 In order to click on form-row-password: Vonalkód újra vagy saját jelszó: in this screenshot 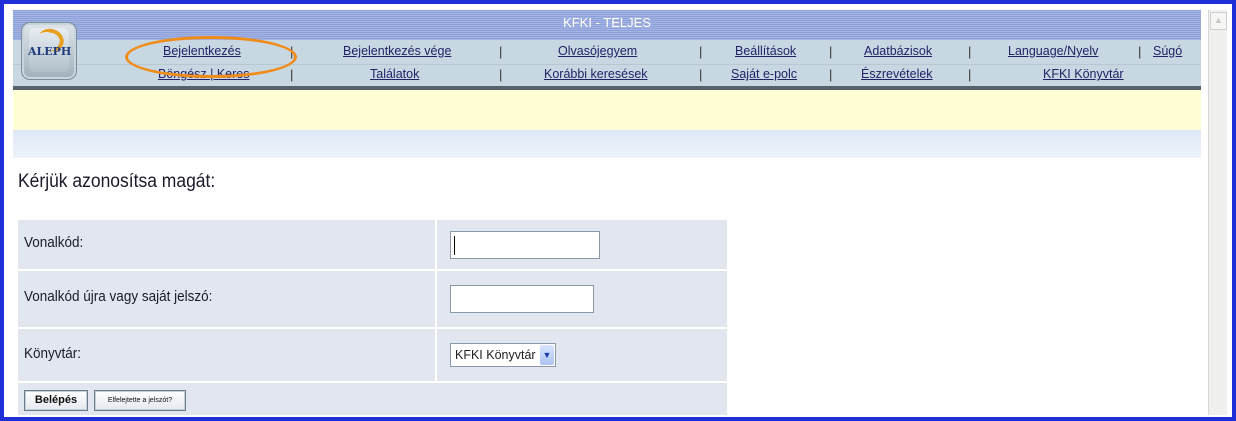, I will do `click(372, 300)`.